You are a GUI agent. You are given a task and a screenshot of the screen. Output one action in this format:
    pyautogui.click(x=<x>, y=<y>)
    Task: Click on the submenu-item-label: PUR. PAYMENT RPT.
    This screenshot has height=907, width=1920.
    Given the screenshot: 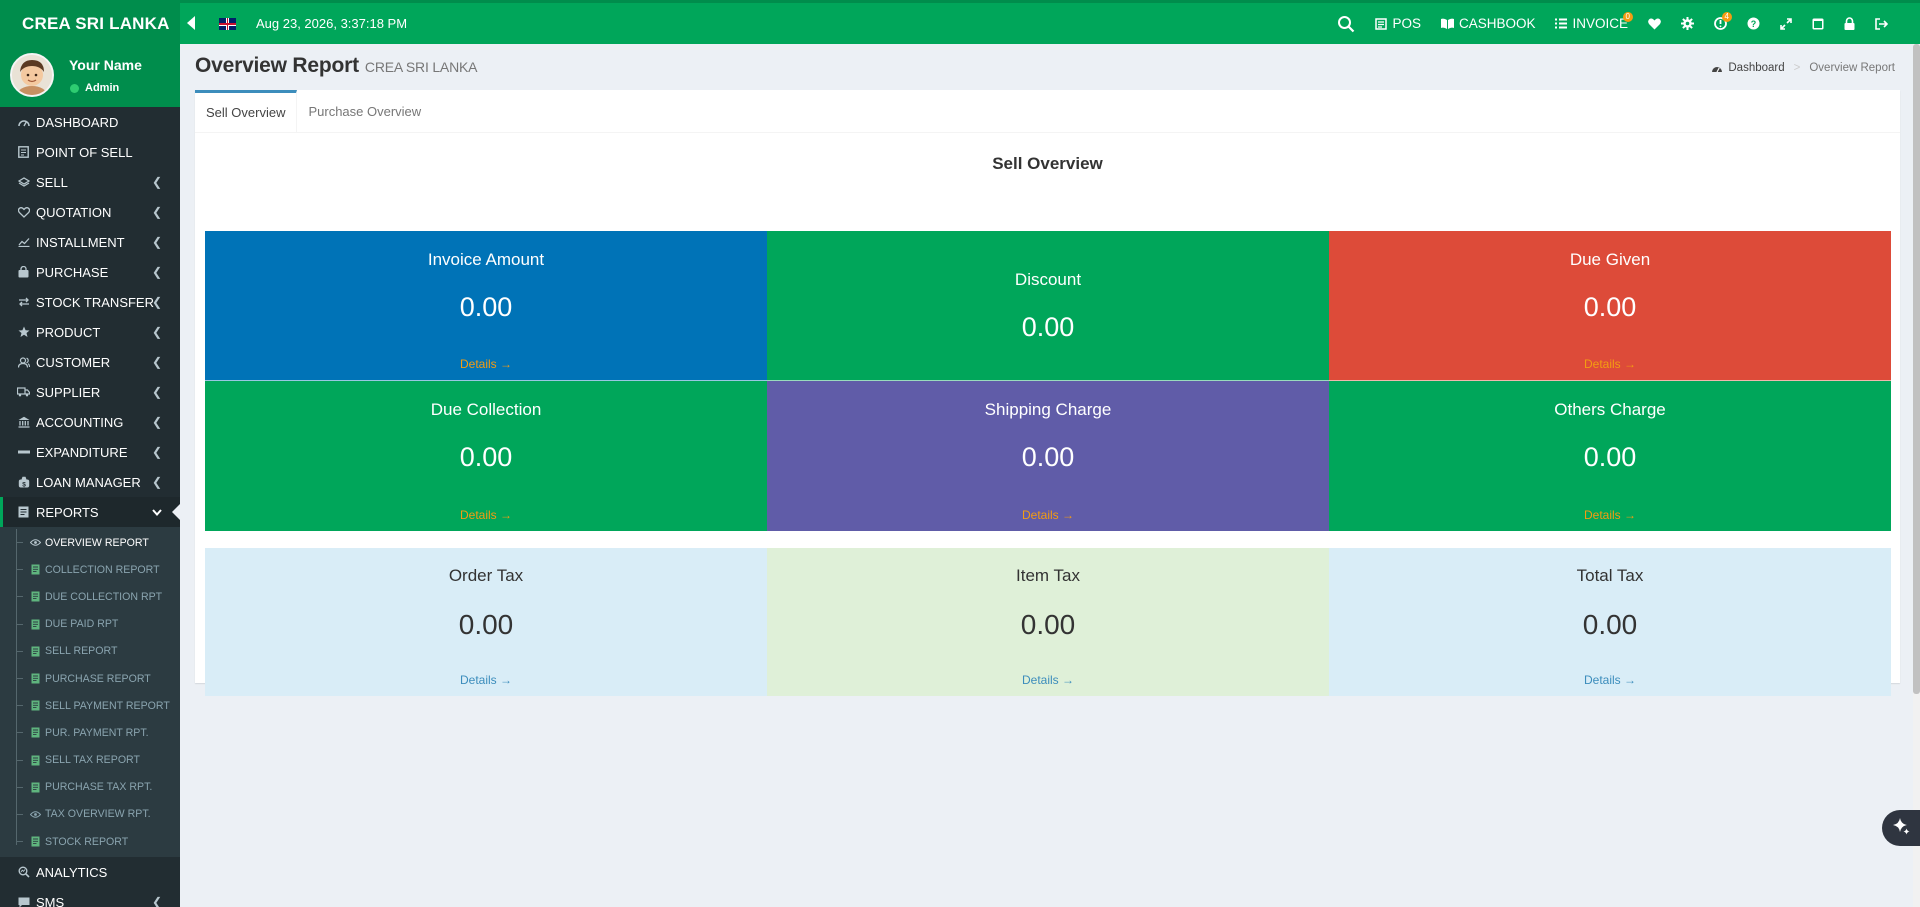 What is the action you would take?
    pyautogui.click(x=97, y=732)
    